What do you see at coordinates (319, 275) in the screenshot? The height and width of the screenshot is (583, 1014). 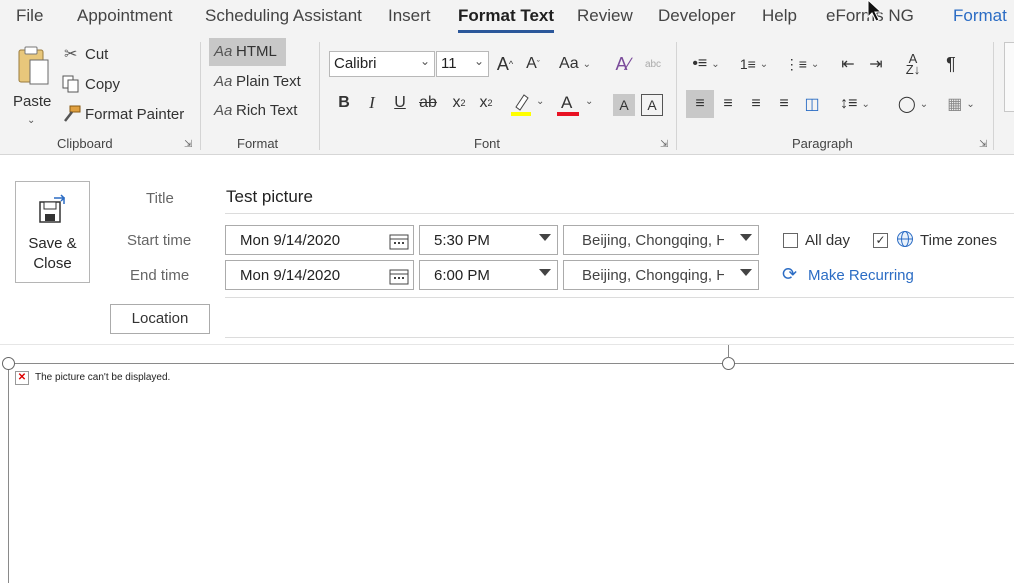 I see `end-date-field: Mon 9/14/2020` at bounding box center [319, 275].